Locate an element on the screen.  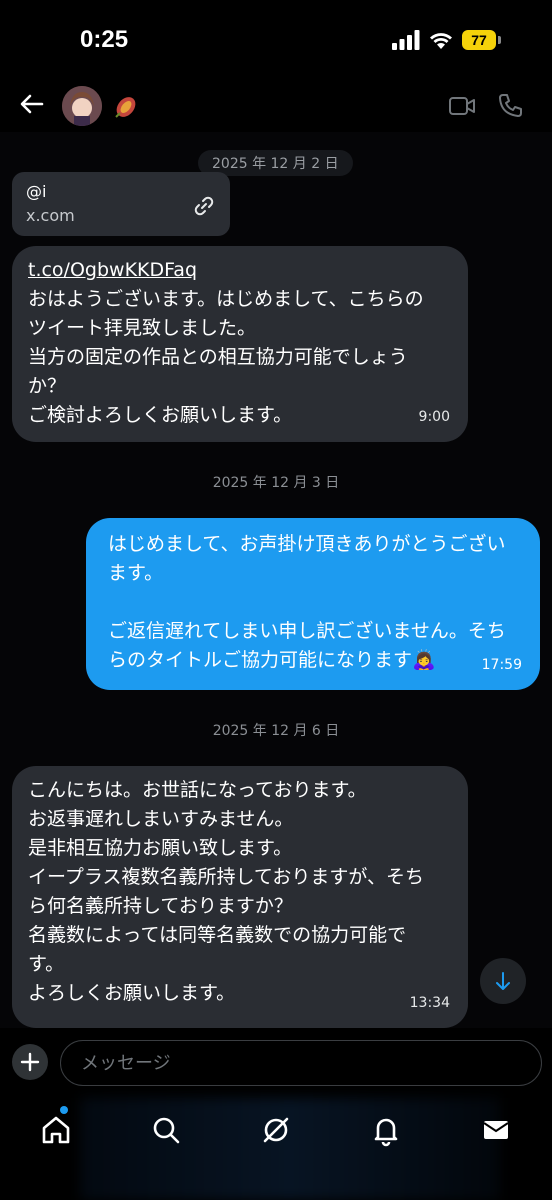
bottom-tab-bar is located at coordinates (276, 1149).